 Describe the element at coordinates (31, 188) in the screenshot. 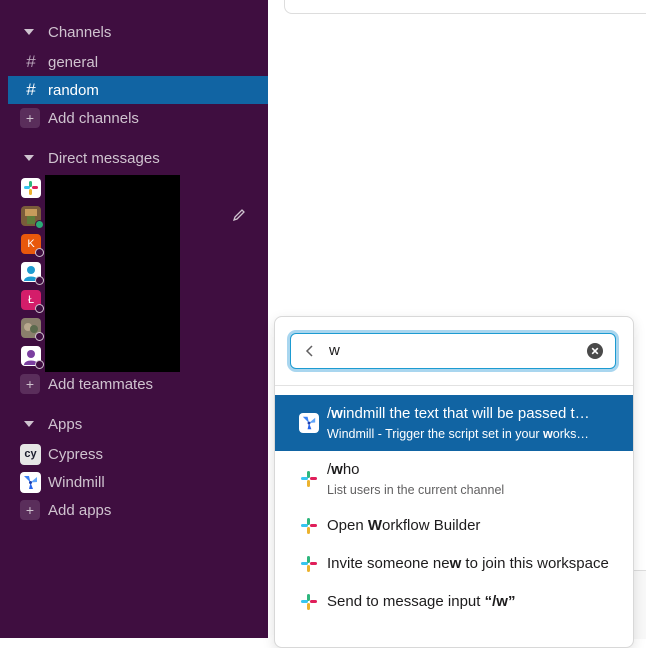

I see `slack-logo-avatar` at that location.